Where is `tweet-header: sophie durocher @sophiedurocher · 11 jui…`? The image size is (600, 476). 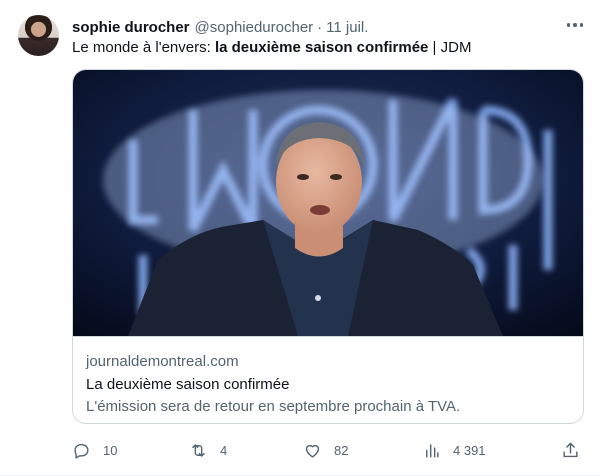
tweet-header: sophie durocher @sophiedurocher · 11 jui… is located at coordinates (220, 27).